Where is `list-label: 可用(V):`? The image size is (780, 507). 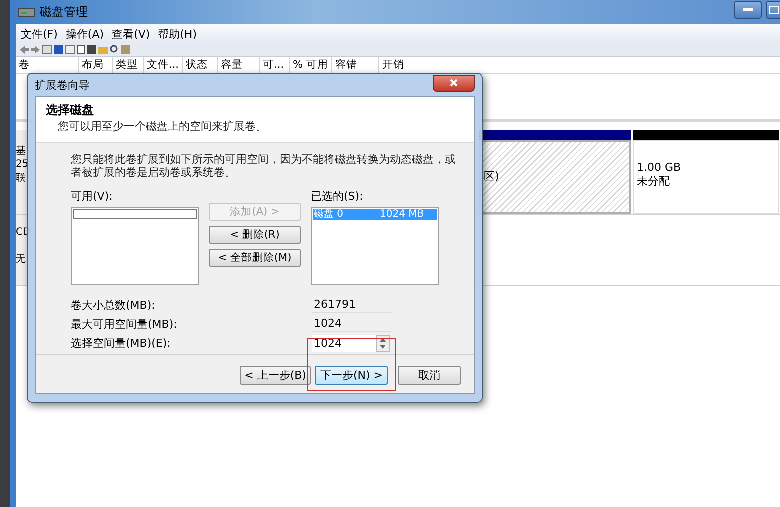 list-label: 可用(V): is located at coordinates (92, 196).